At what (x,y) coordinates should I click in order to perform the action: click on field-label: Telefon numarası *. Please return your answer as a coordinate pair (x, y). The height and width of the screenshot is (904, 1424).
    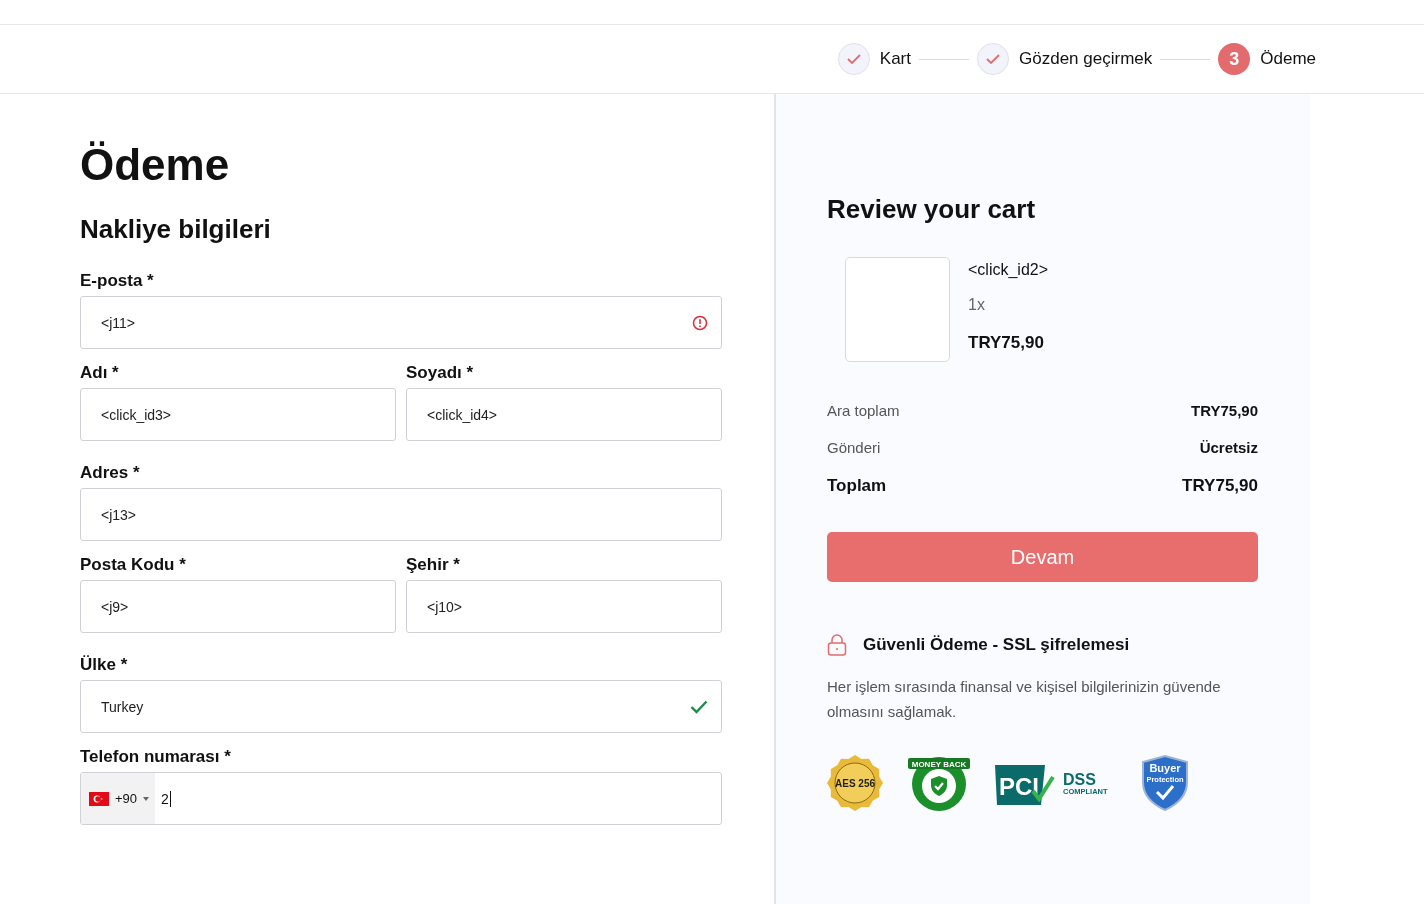
    Looking at the image, I should click on (156, 757).